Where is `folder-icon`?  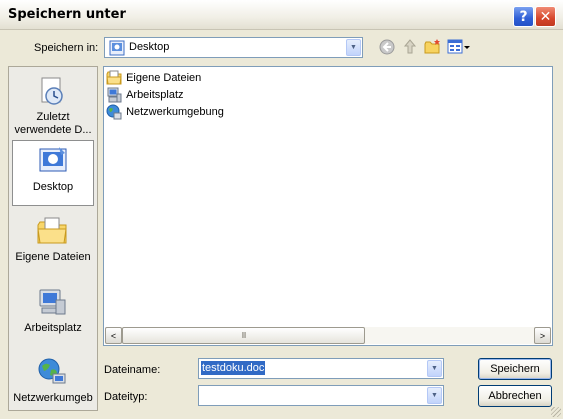 folder-icon is located at coordinates (114, 77).